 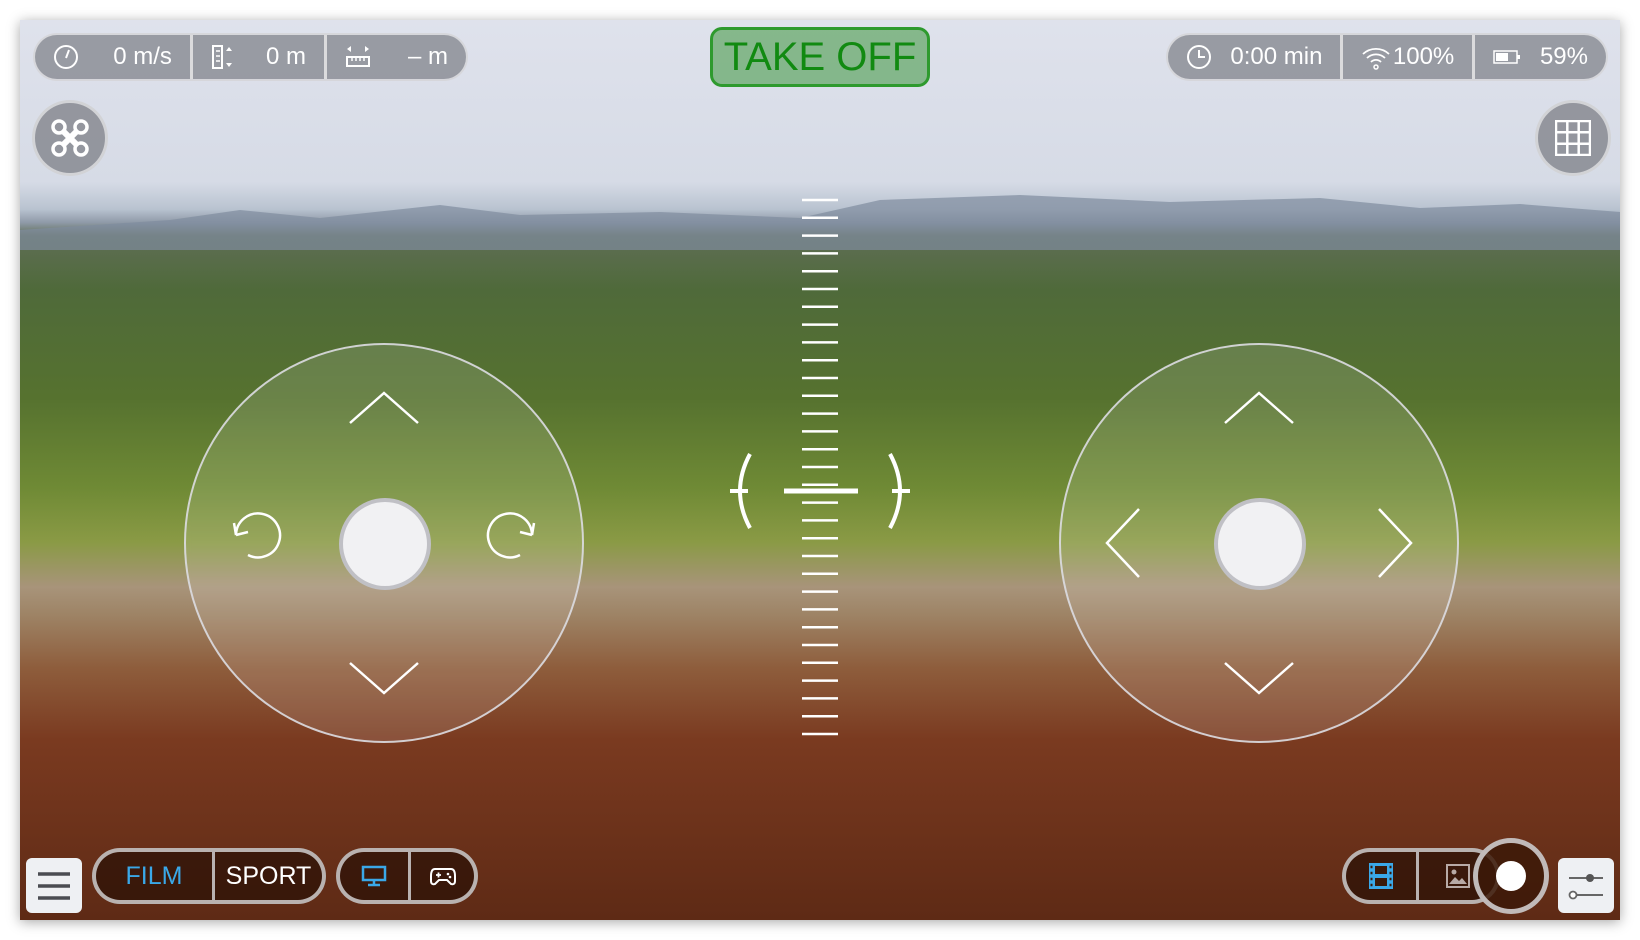 I want to click on grid-button, so click(x=1573, y=138).